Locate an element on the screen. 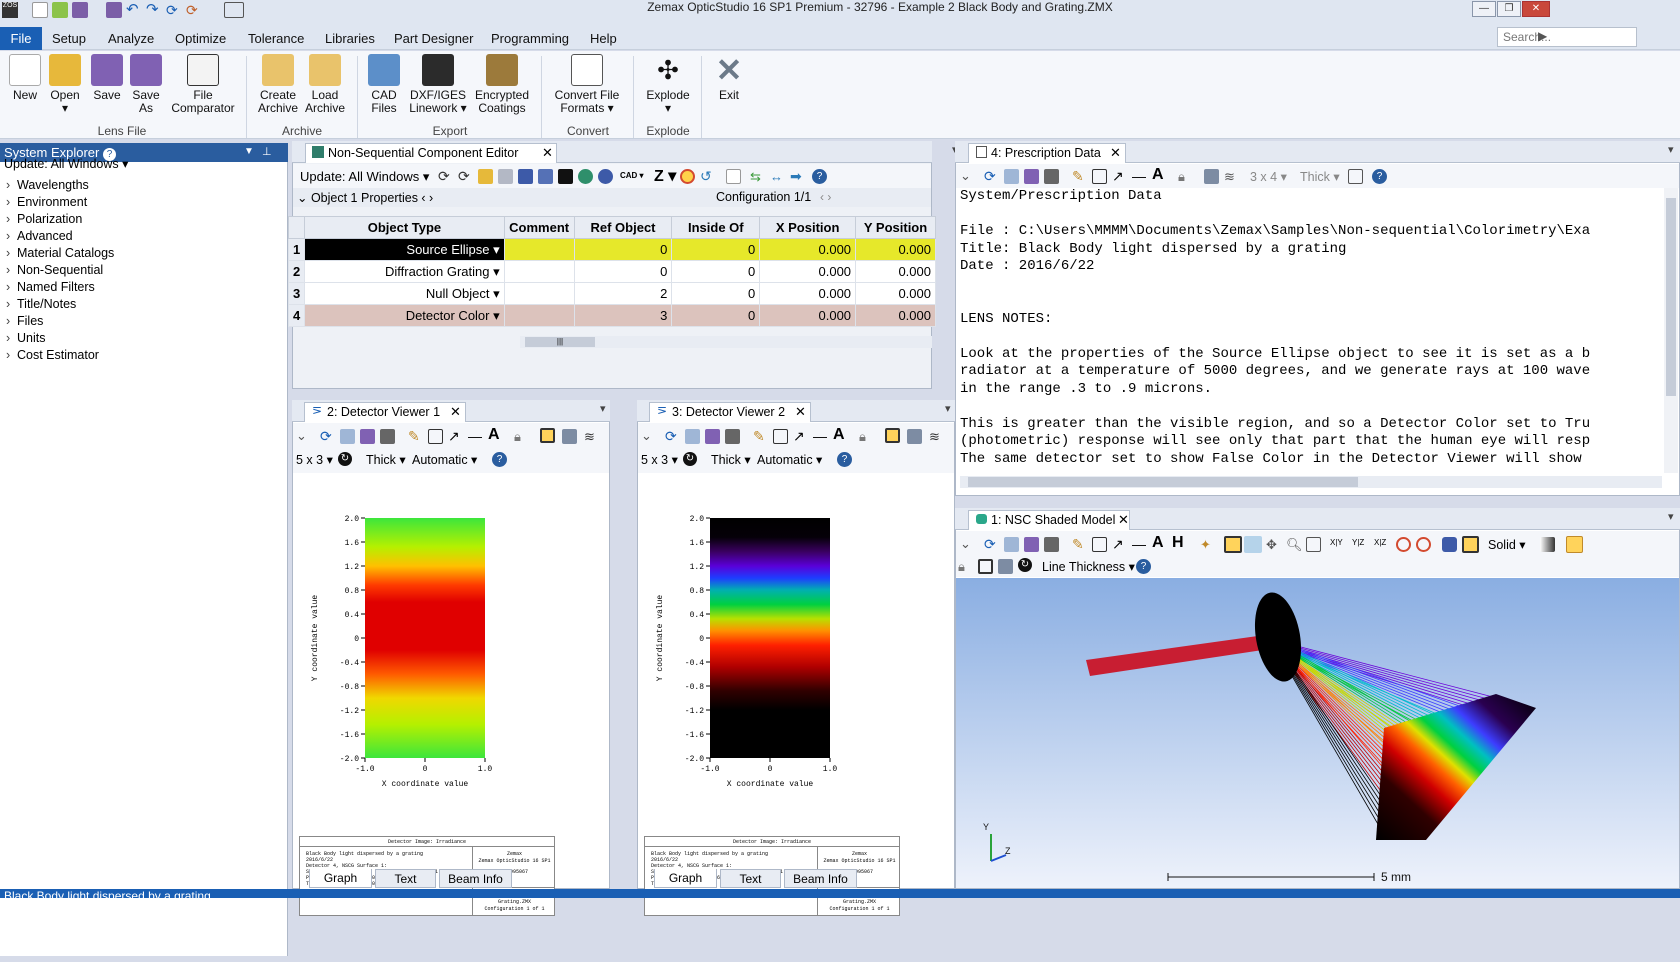 The width and height of the screenshot is (1680, 962). object-type-cell: Detector Color ▾ is located at coordinates (404, 315).